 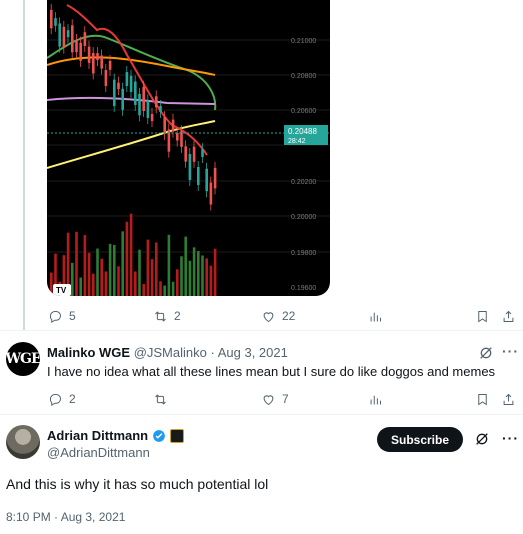 What do you see at coordinates (275, 399) in the screenshot?
I see `like-button: 7` at bounding box center [275, 399].